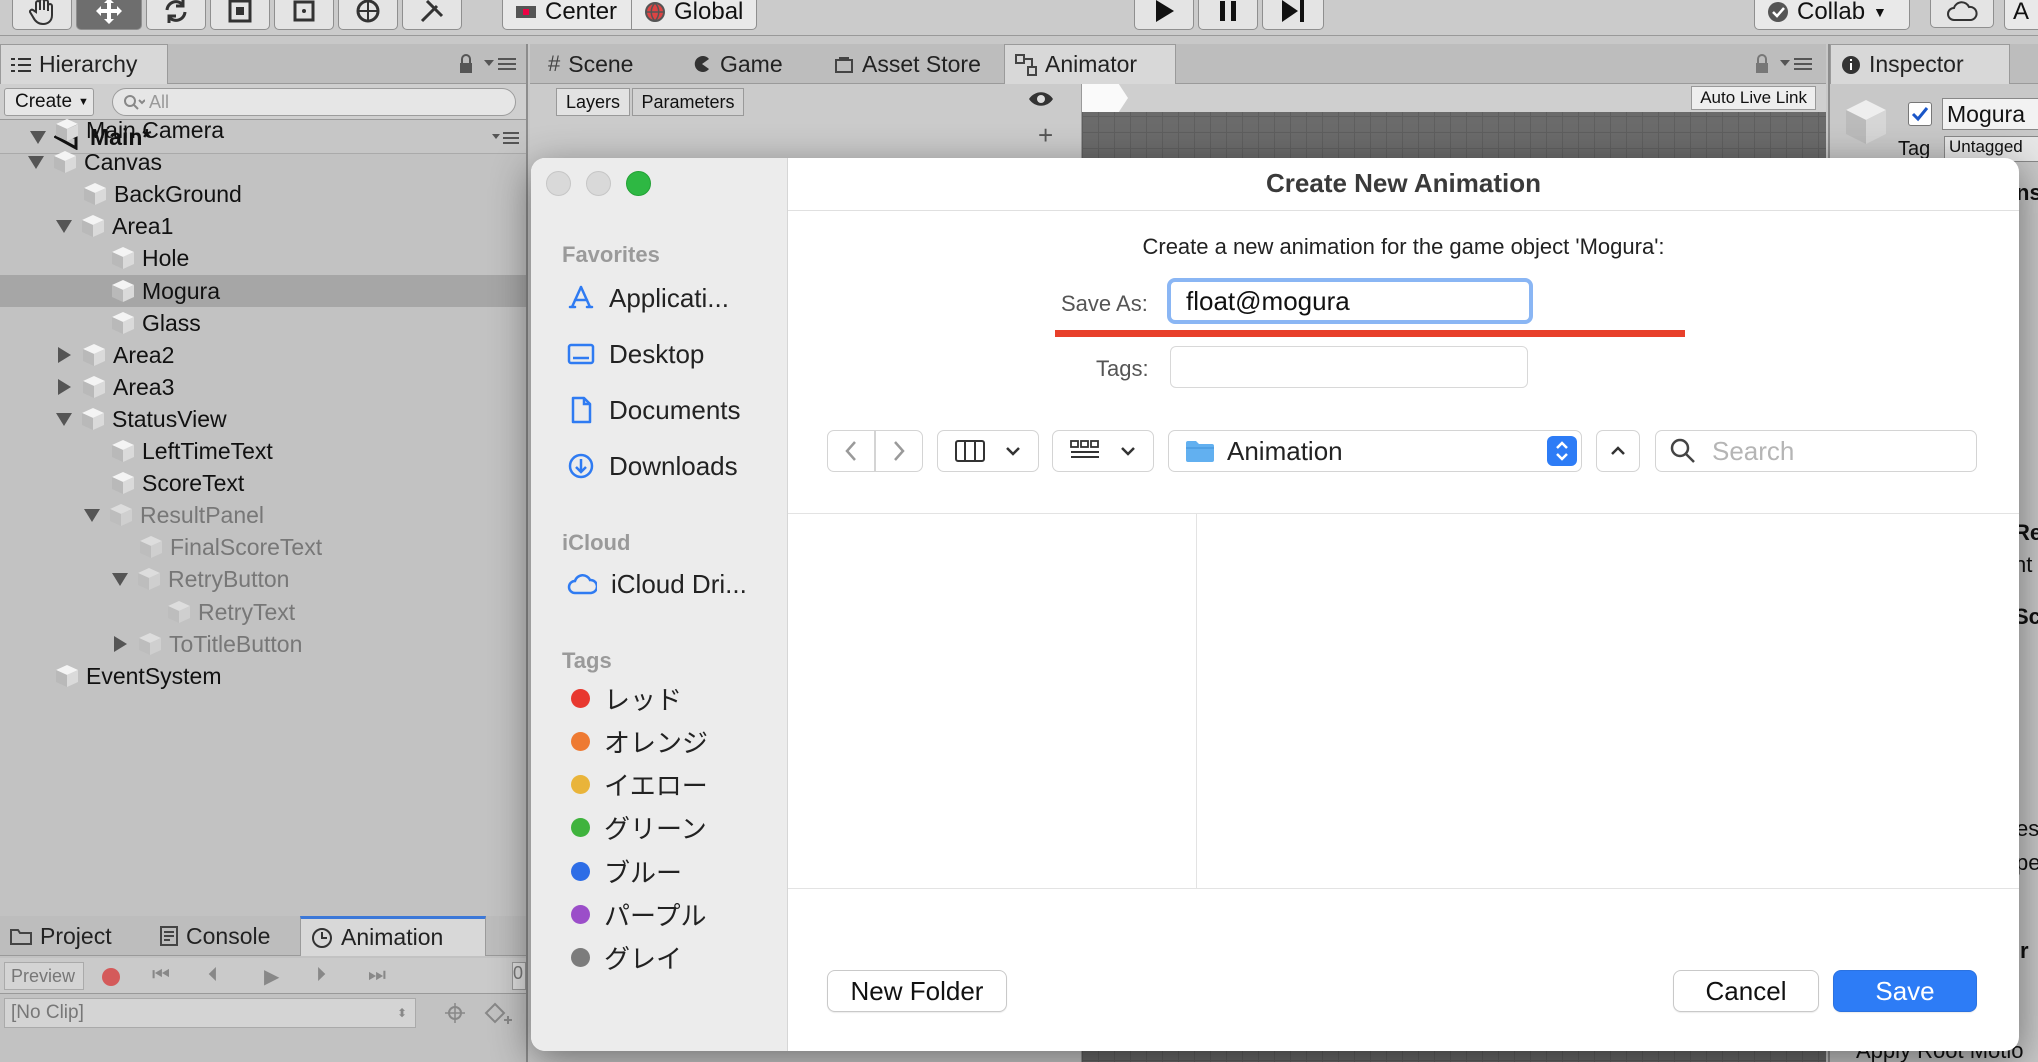 The height and width of the screenshot is (1062, 2038). What do you see at coordinates (499, 1013) in the screenshot?
I see `add-event-icon` at bounding box center [499, 1013].